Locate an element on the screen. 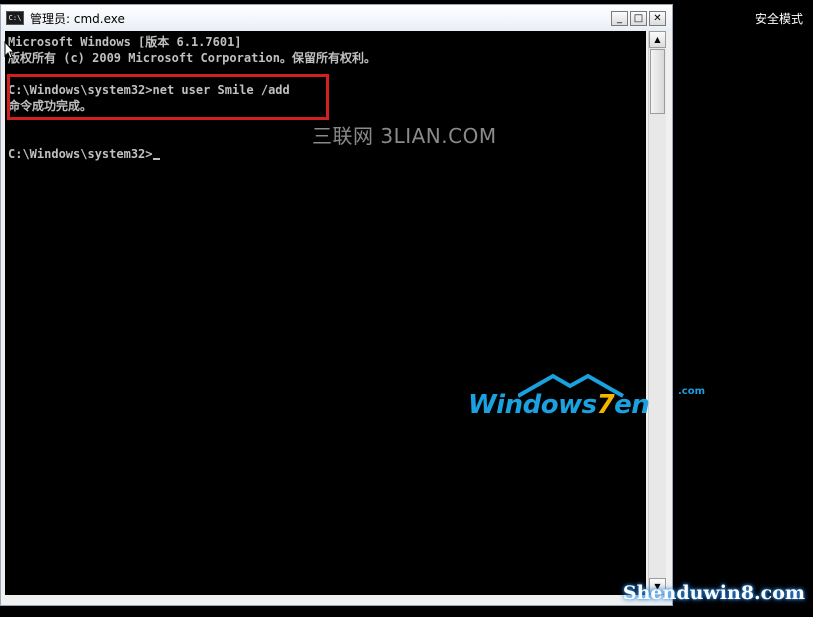 This screenshot has width=813, height=617. logo-com: .com is located at coordinates (692, 391).